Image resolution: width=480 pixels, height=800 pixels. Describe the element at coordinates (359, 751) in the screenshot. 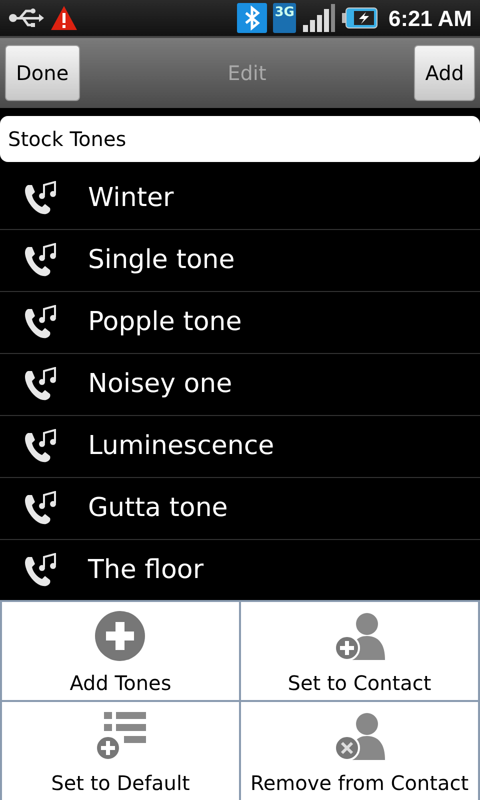

I see `menu-option: Remove from Contact` at that location.